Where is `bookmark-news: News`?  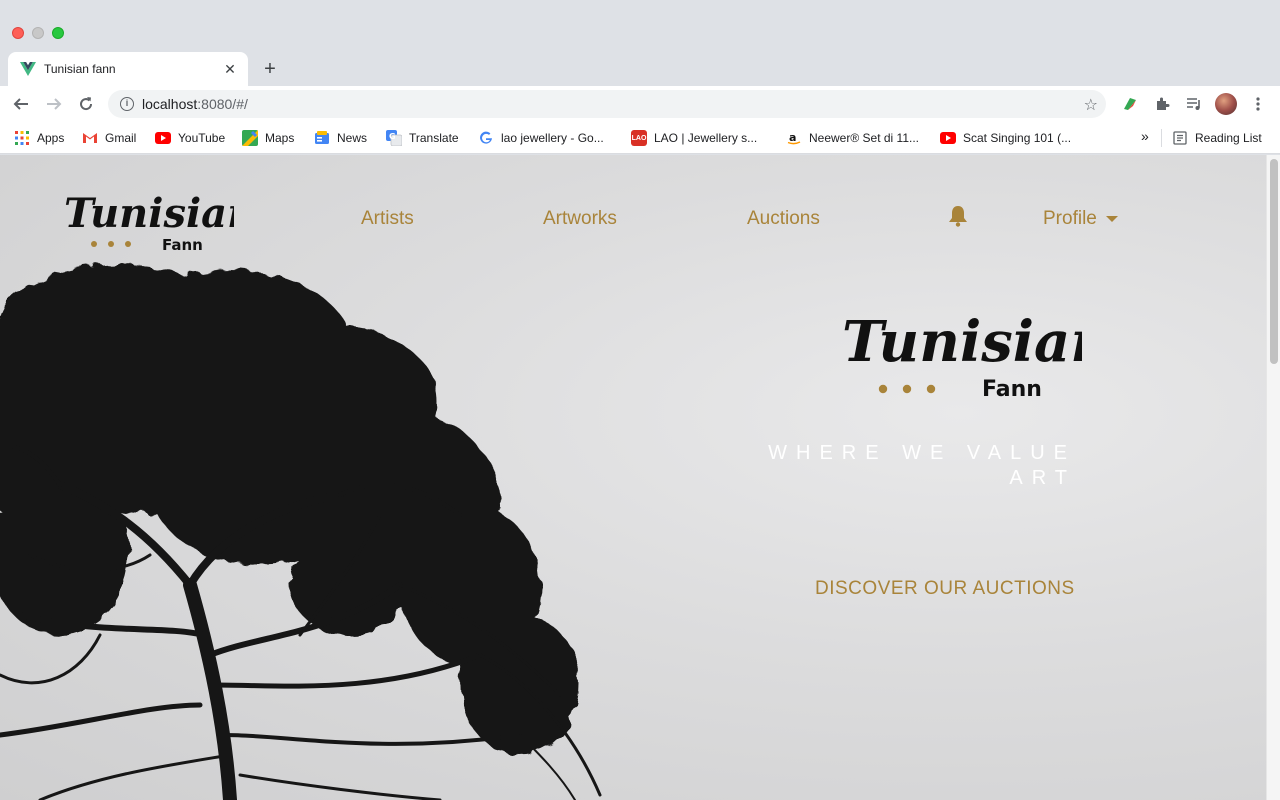
bookmark-news: News is located at coordinates (340, 138).